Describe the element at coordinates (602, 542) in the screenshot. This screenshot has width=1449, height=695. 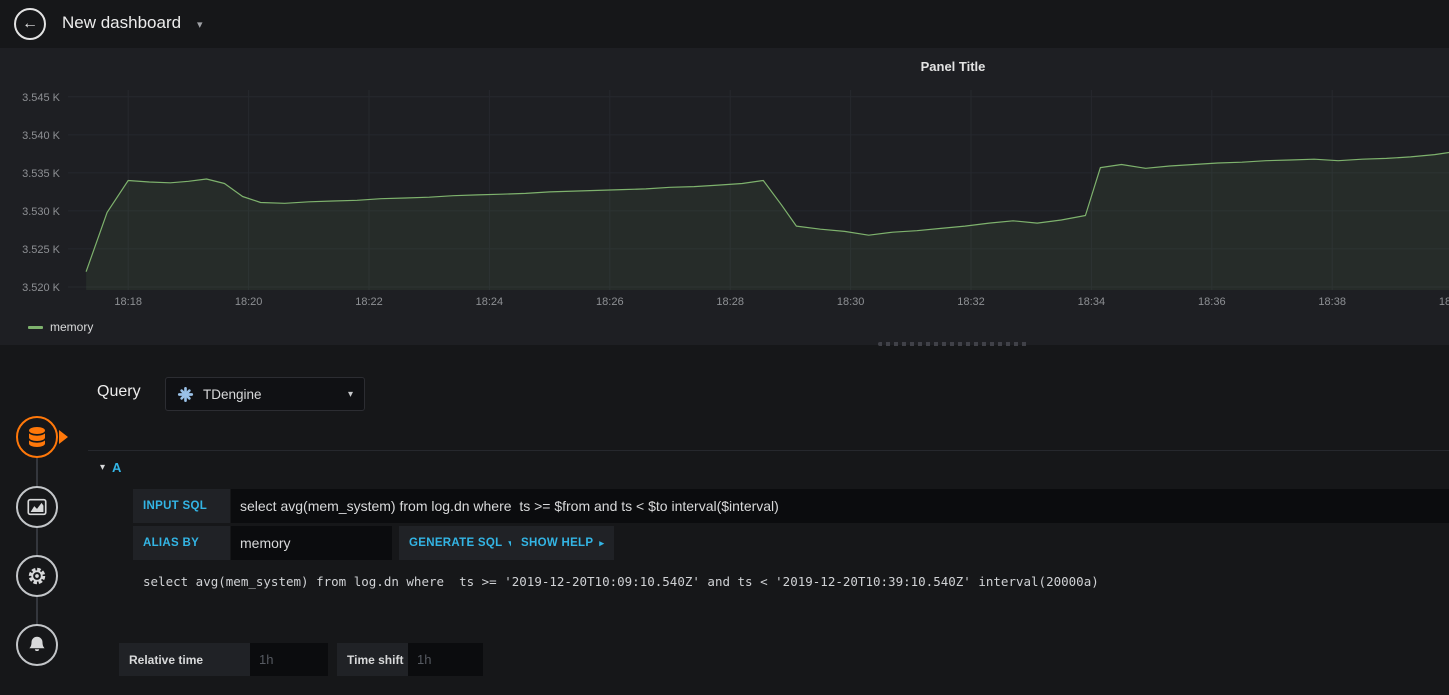
I see `show-help-caret-icon: ▸` at that location.